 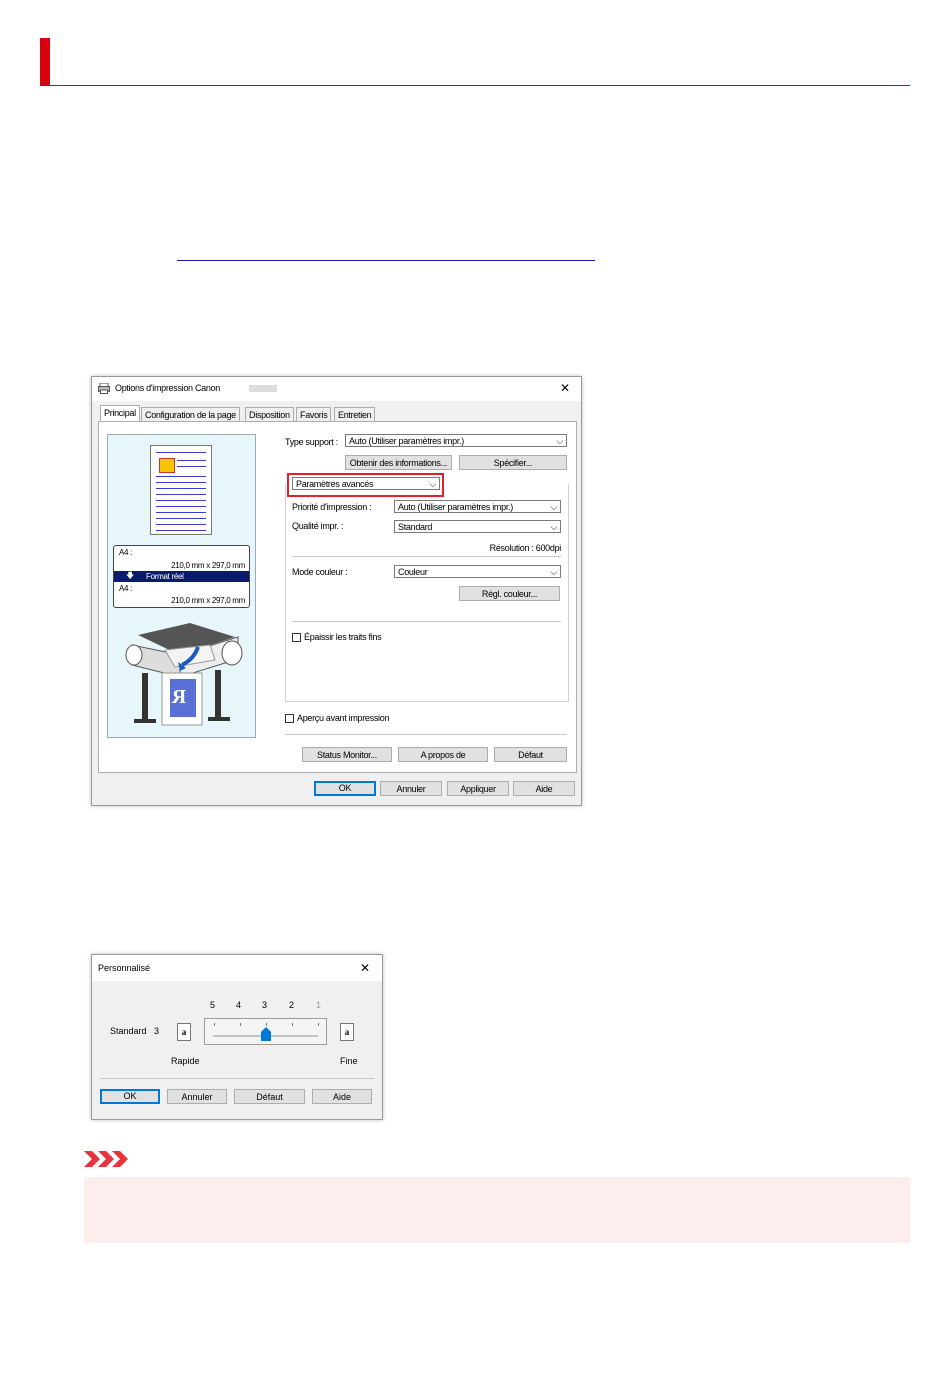 I want to click on print-priority-select: Auto (Utiliser paramètres impr.) ⌵, so click(x=477, y=506).